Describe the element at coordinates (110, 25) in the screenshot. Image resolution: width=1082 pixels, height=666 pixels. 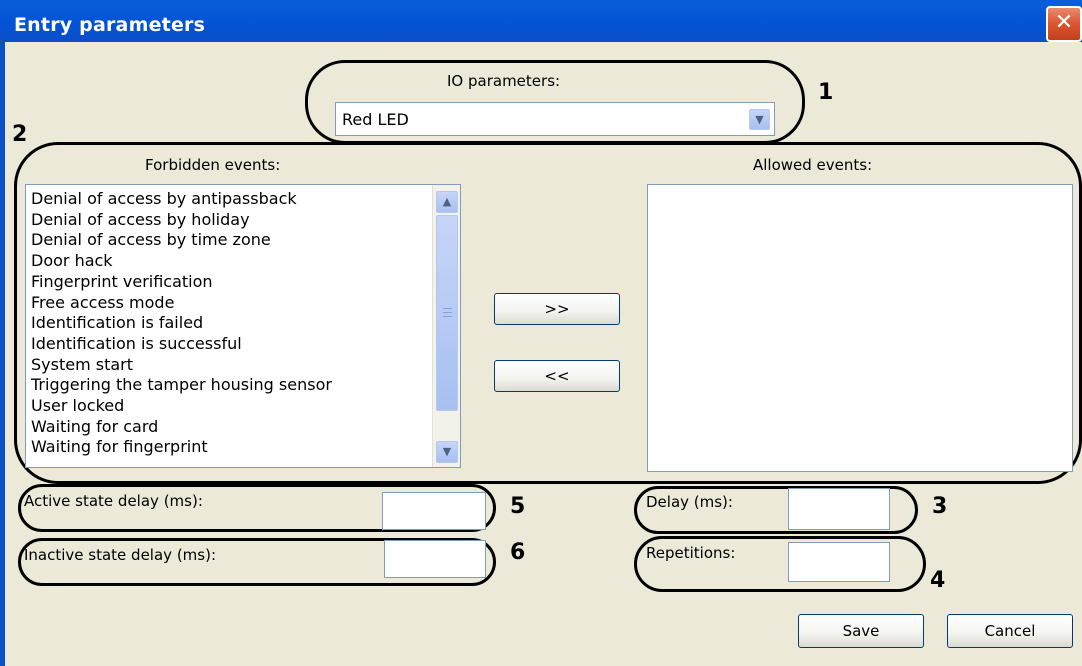
I see `window-title: Entry parameters` at that location.